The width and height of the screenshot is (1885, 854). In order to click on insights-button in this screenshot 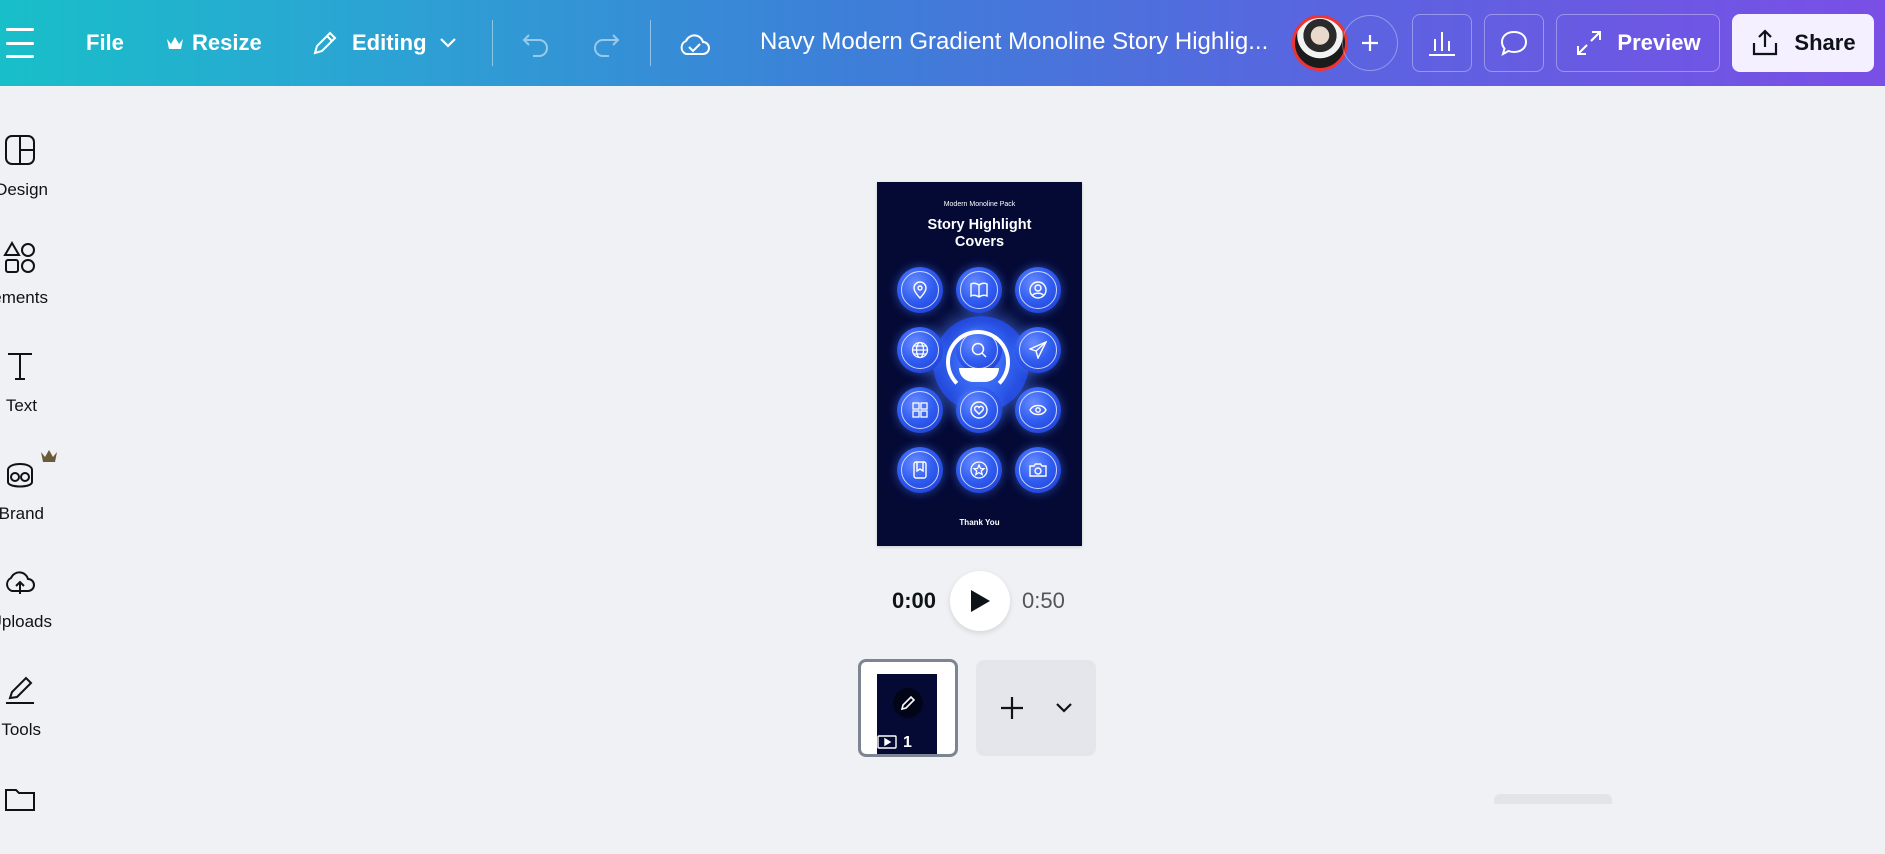, I will do `click(1442, 43)`.